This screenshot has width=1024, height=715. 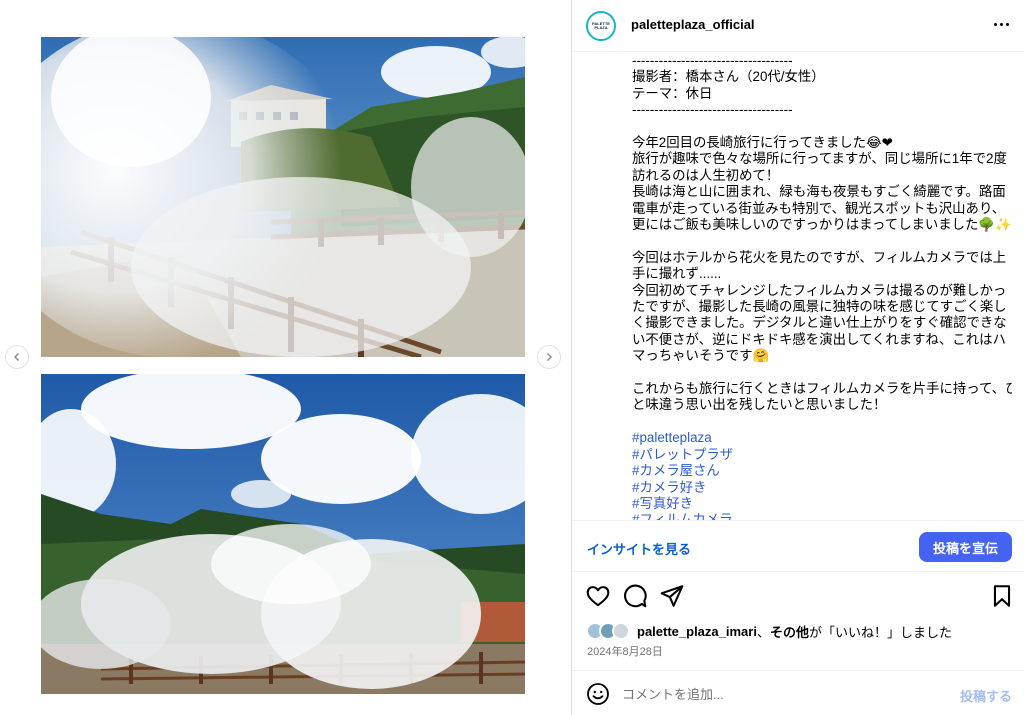 I want to click on comment-icon, so click(x=635, y=596).